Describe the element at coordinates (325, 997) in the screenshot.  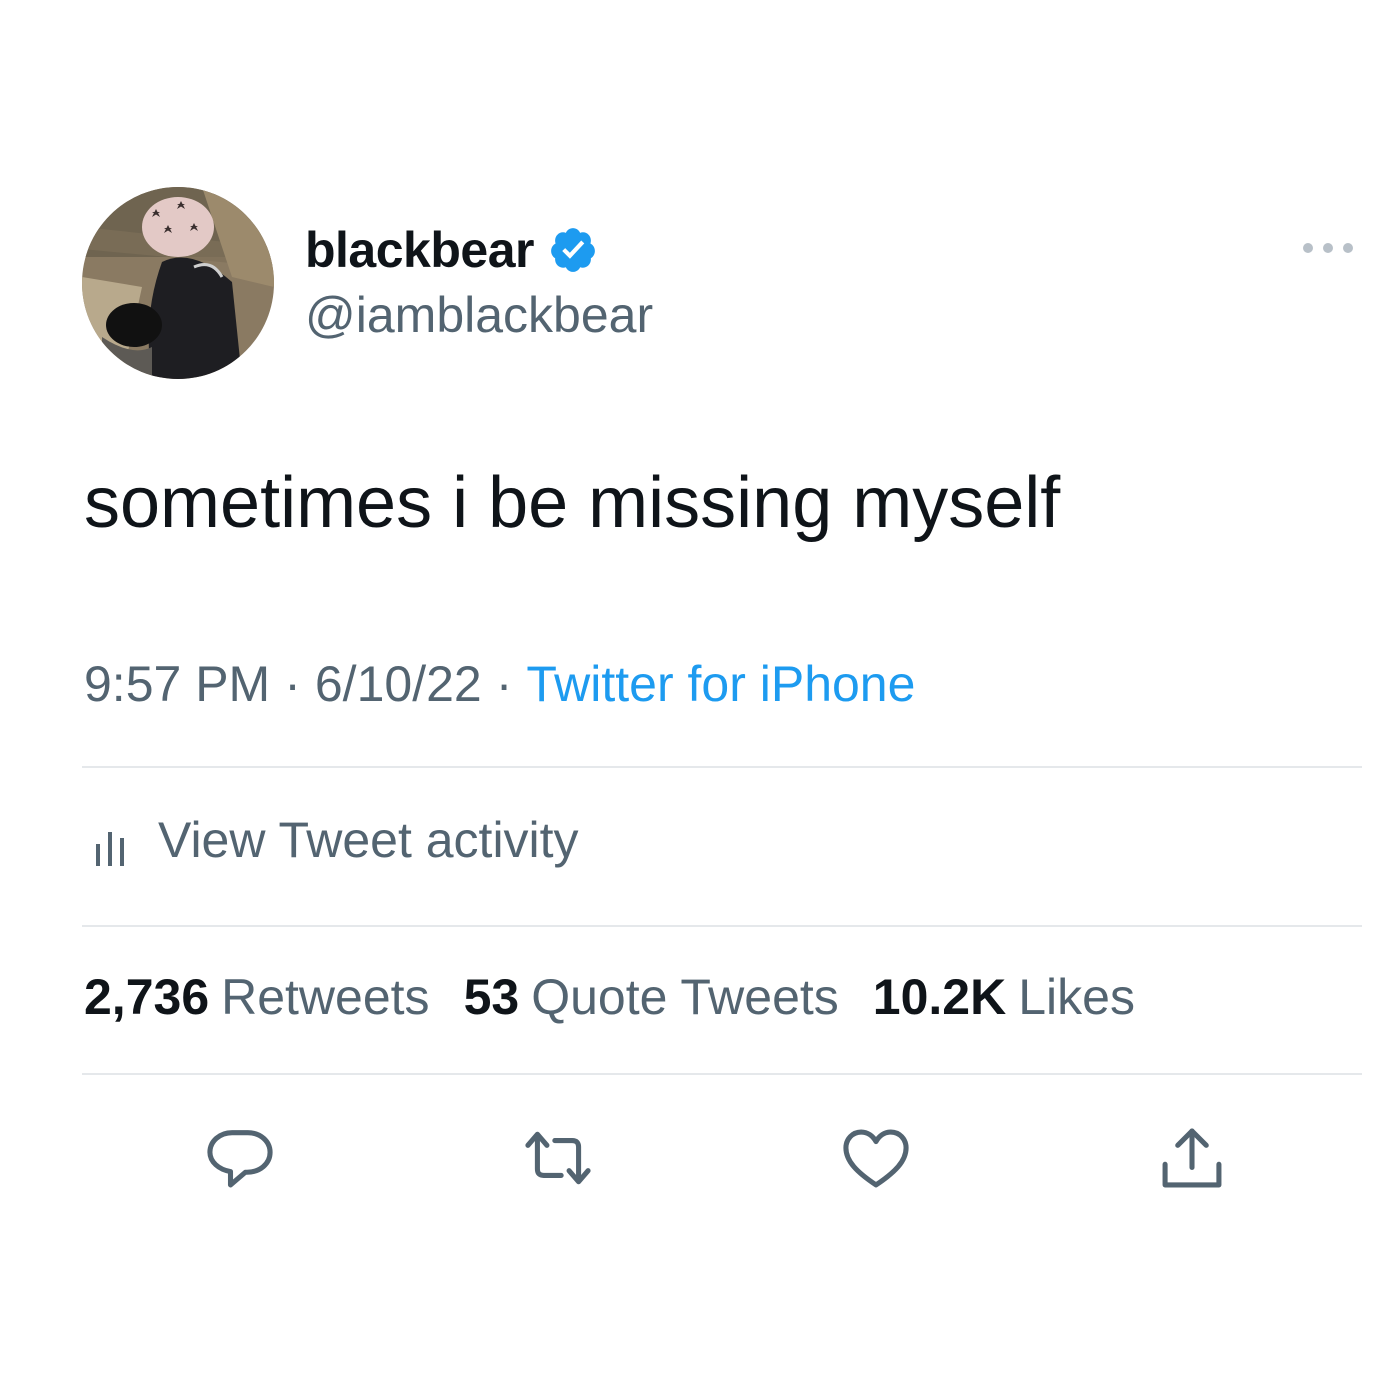
I see `retweets-label: Retweets` at that location.